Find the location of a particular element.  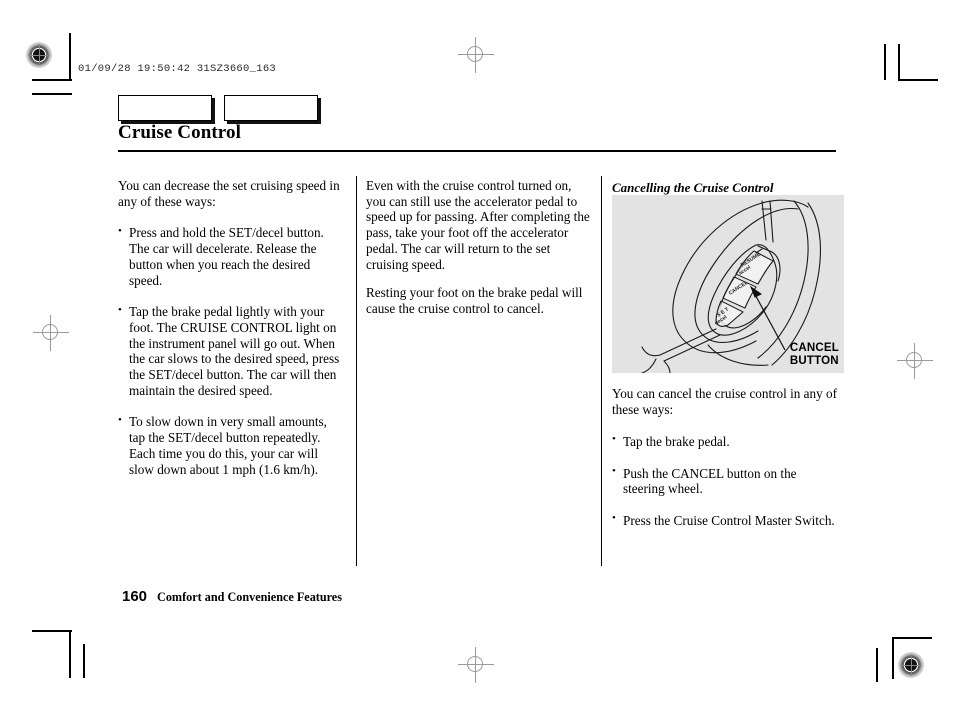

crop-mark-top-right-vertical-inner is located at coordinates (885, 62).